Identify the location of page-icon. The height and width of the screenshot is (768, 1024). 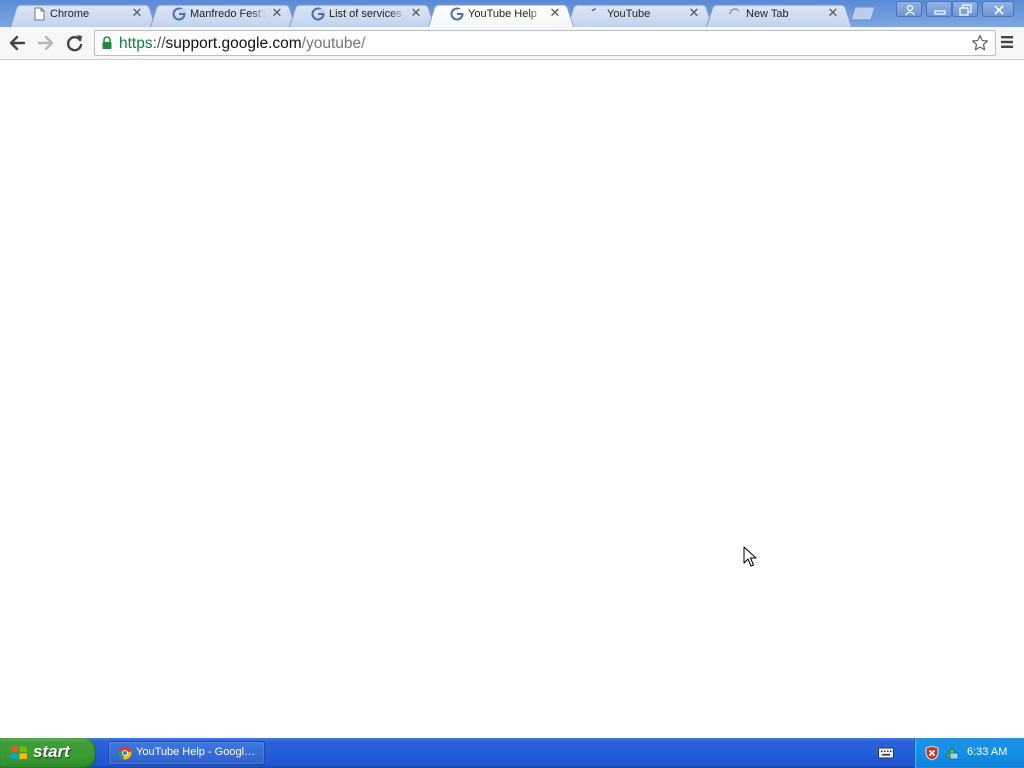
(39, 14).